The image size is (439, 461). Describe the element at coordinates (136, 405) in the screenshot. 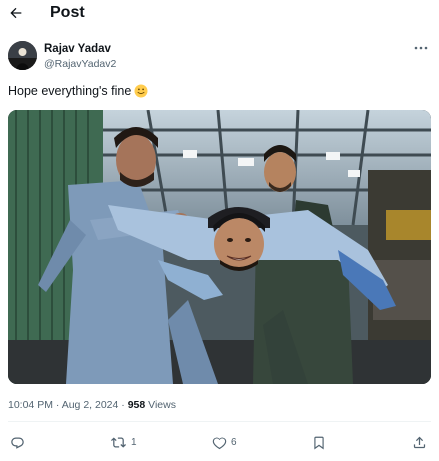

I see `views-count: 958` at that location.